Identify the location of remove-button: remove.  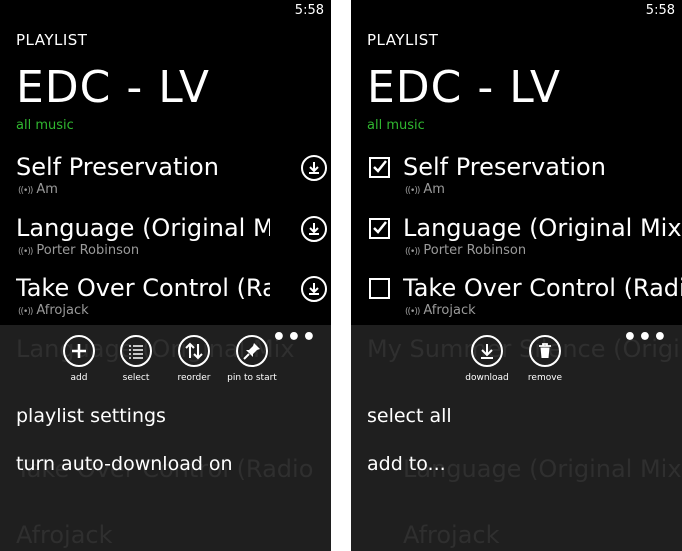
(545, 359).